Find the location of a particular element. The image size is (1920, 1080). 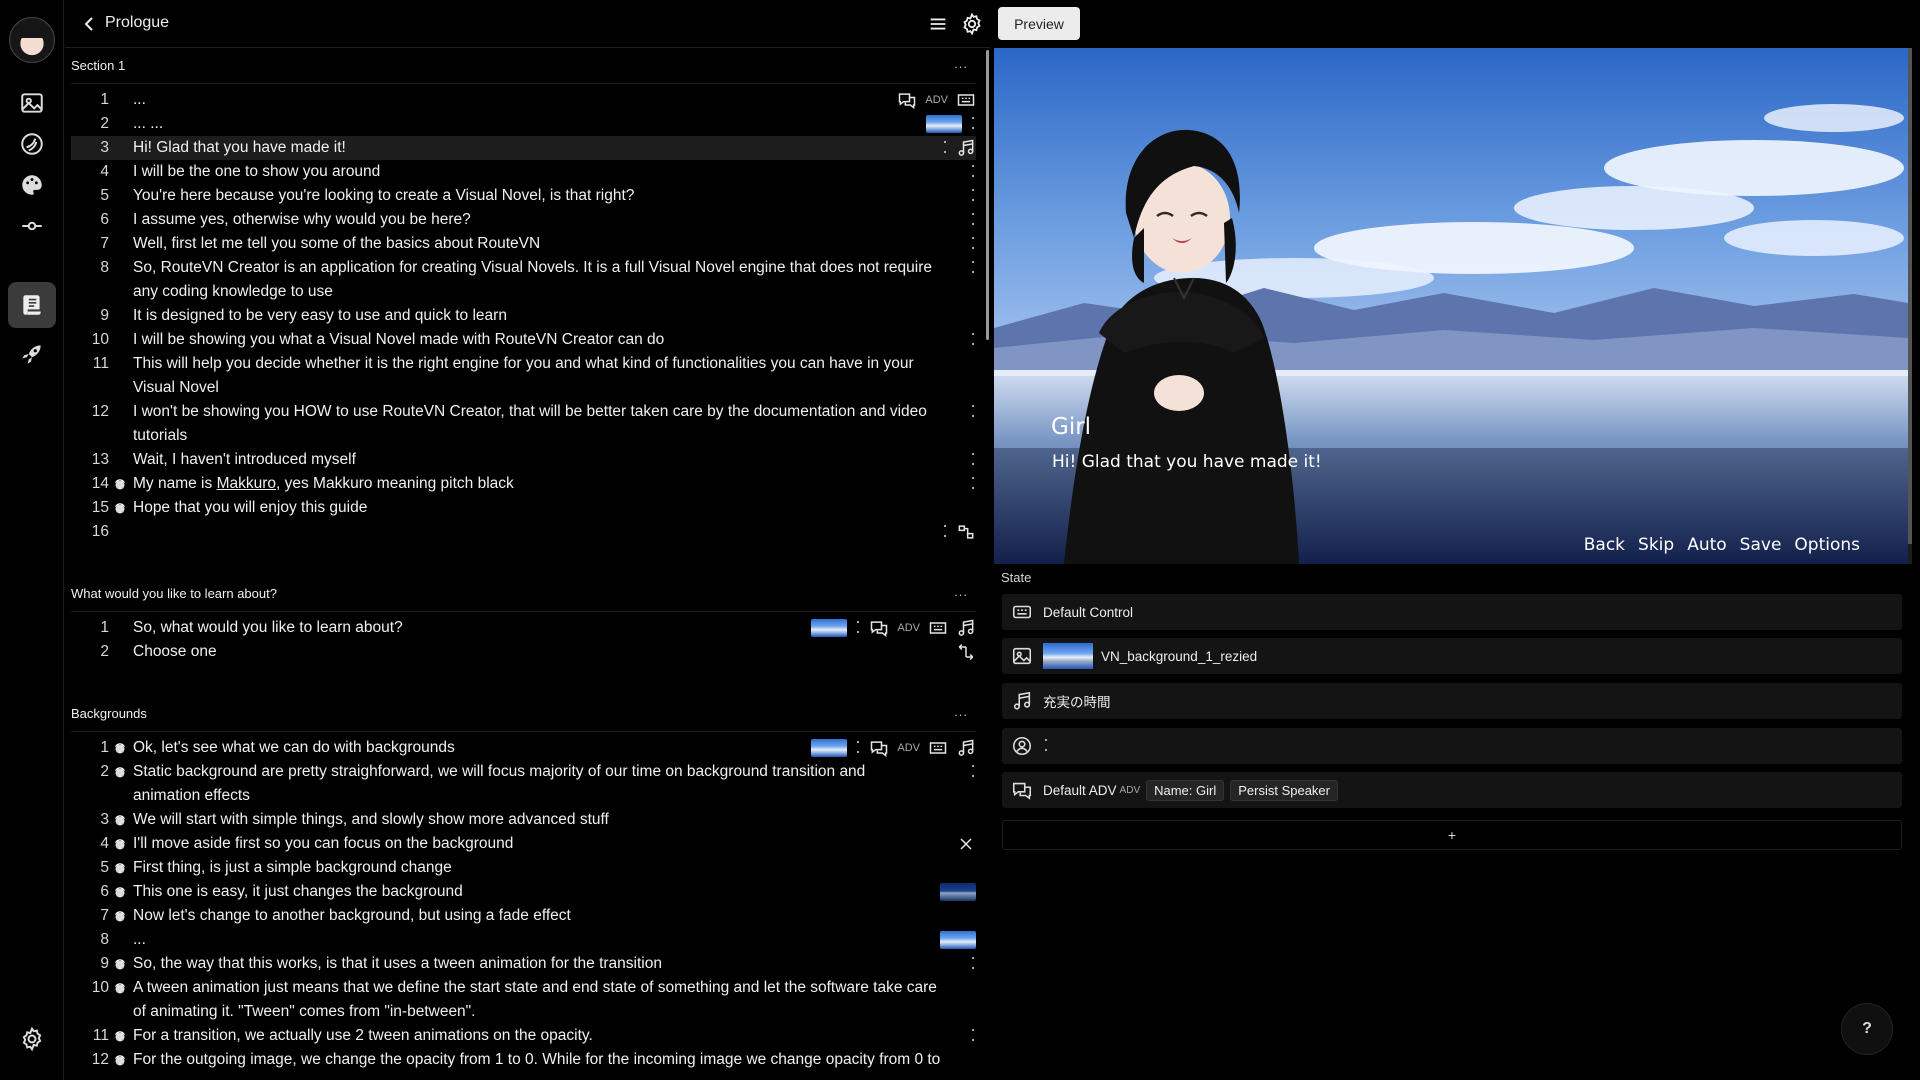

line-text: Hi! Glad that you have made it! is located at coordinates (239, 148).